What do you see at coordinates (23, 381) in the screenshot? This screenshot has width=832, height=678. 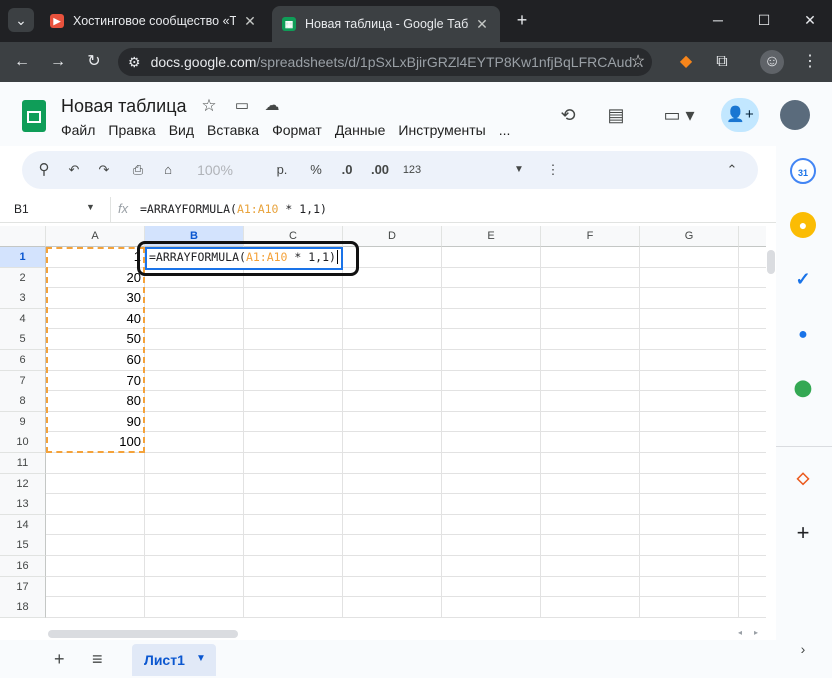 I see `row-header: 7` at bounding box center [23, 381].